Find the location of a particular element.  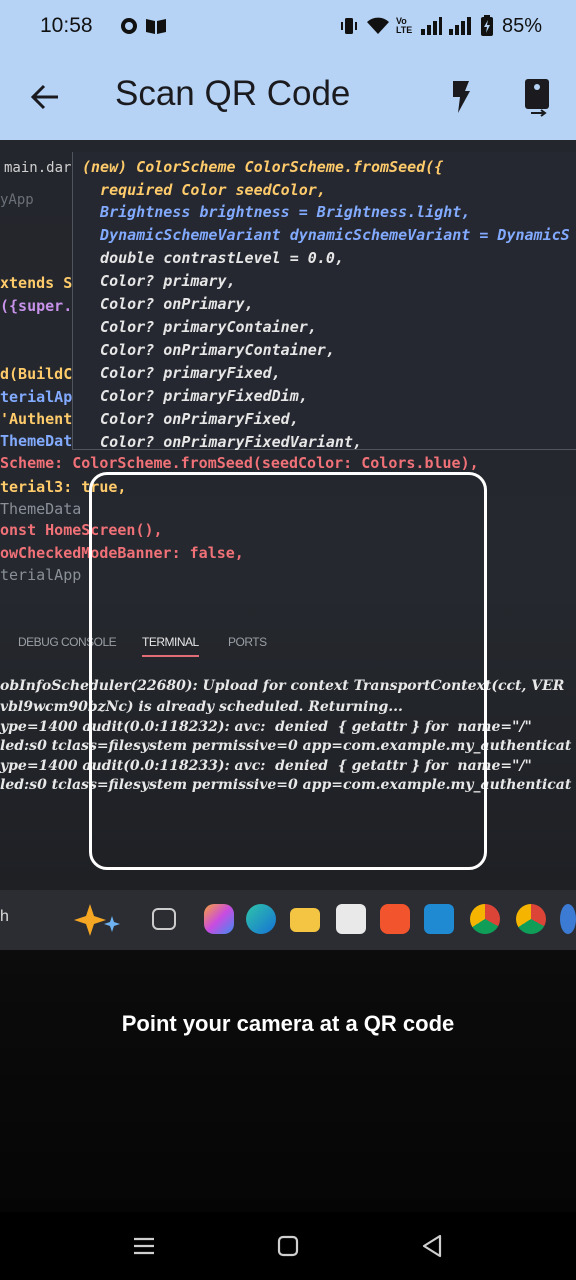

captured-taskbar: h is located at coordinates (288, 920).